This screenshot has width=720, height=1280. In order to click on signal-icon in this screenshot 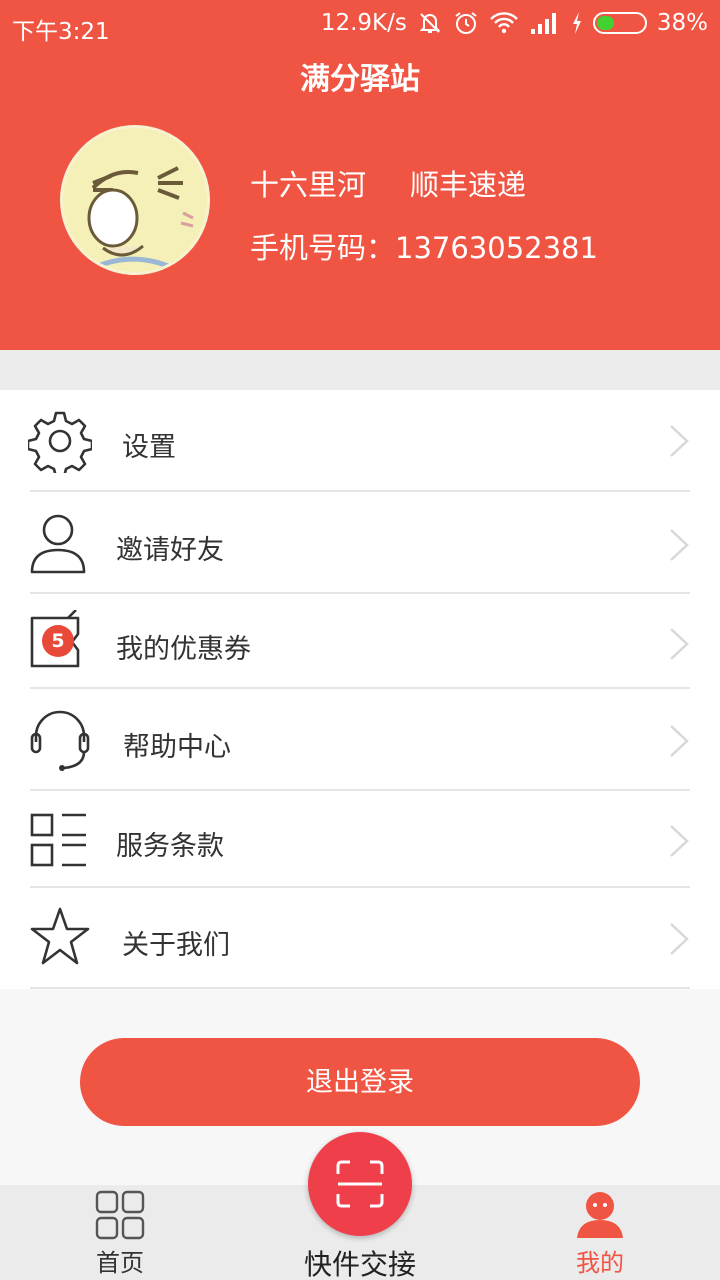, I will do `click(545, 23)`.